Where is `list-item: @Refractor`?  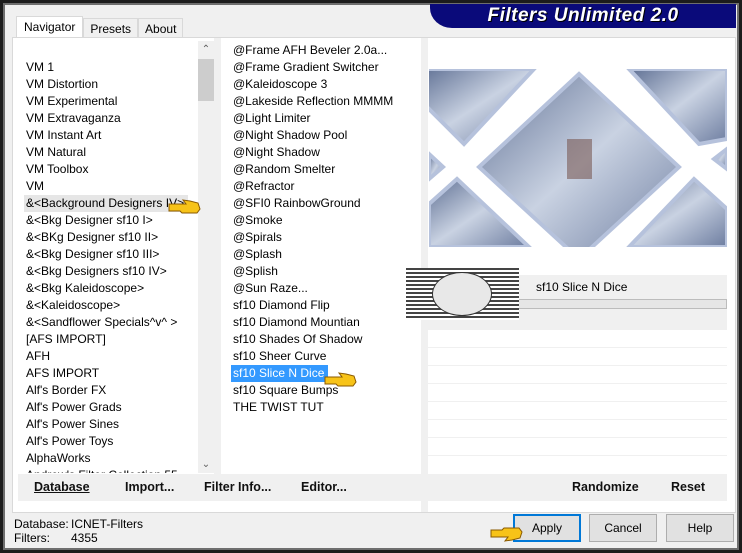 list-item: @Refractor is located at coordinates (326, 186).